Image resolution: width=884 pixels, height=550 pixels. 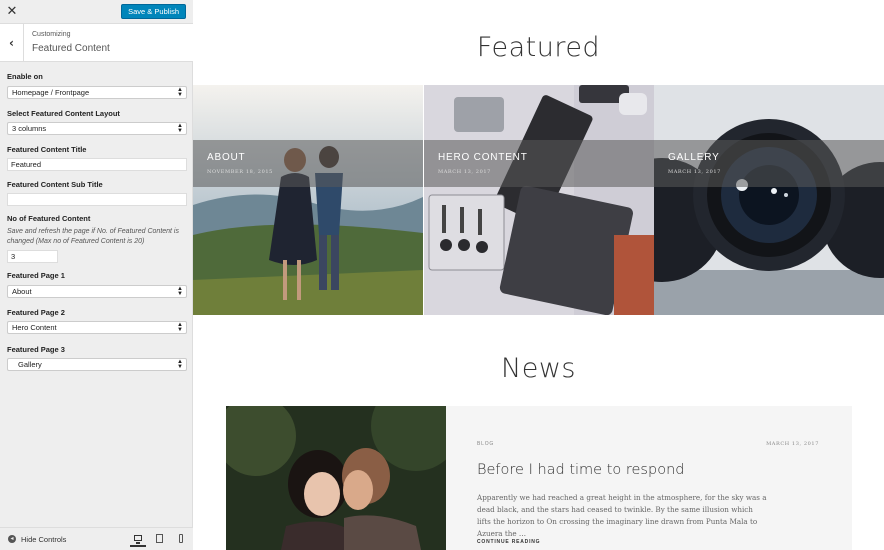 I want to click on hide-controls-button: Hide Controls, so click(x=43, y=539).